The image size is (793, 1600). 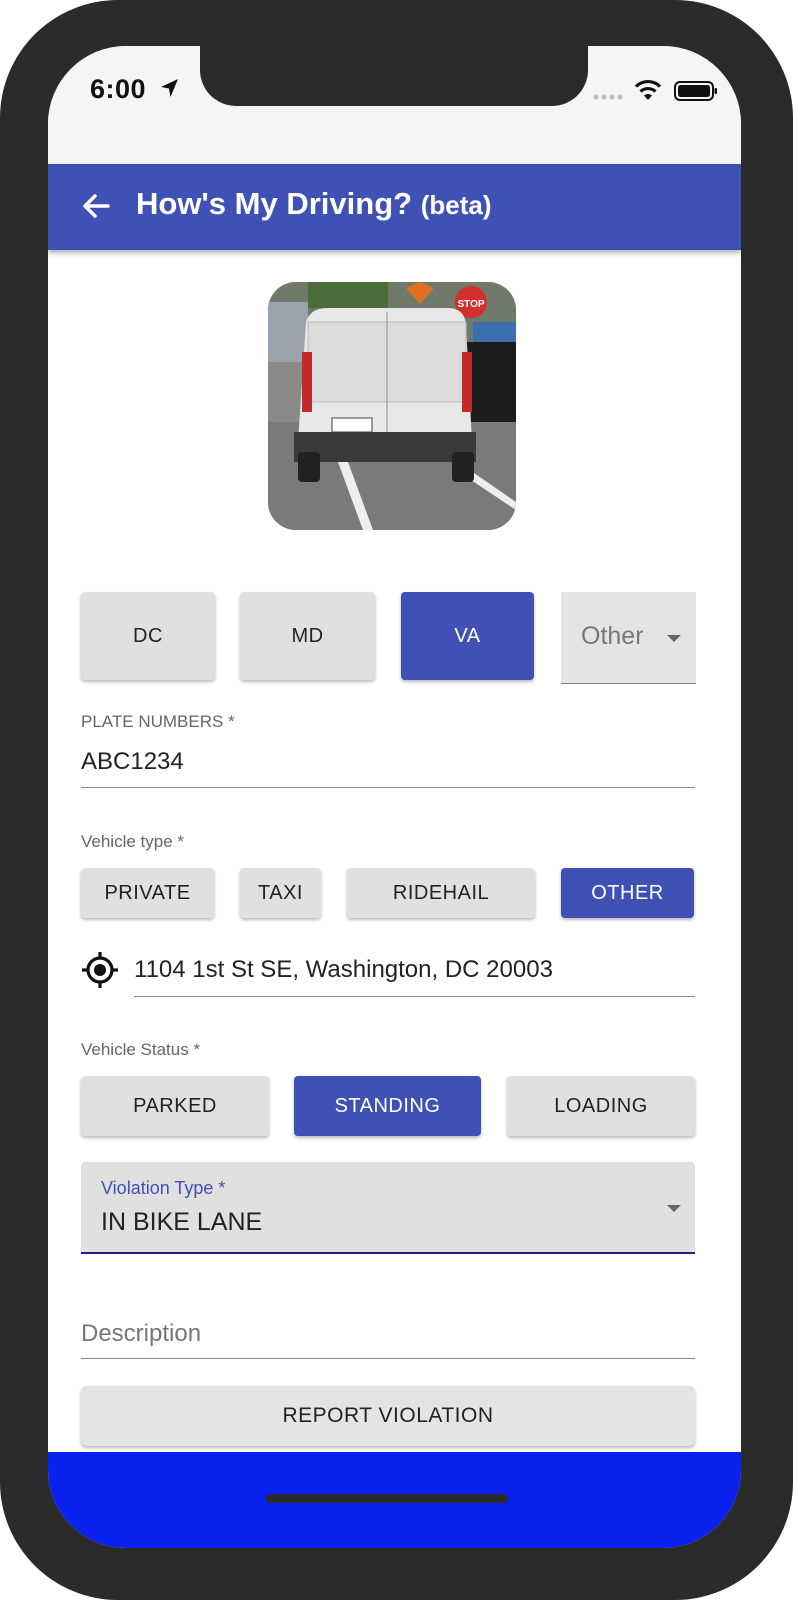 What do you see at coordinates (147, 893) in the screenshot?
I see `vehicle-type-private-button: PRIVATE` at bounding box center [147, 893].